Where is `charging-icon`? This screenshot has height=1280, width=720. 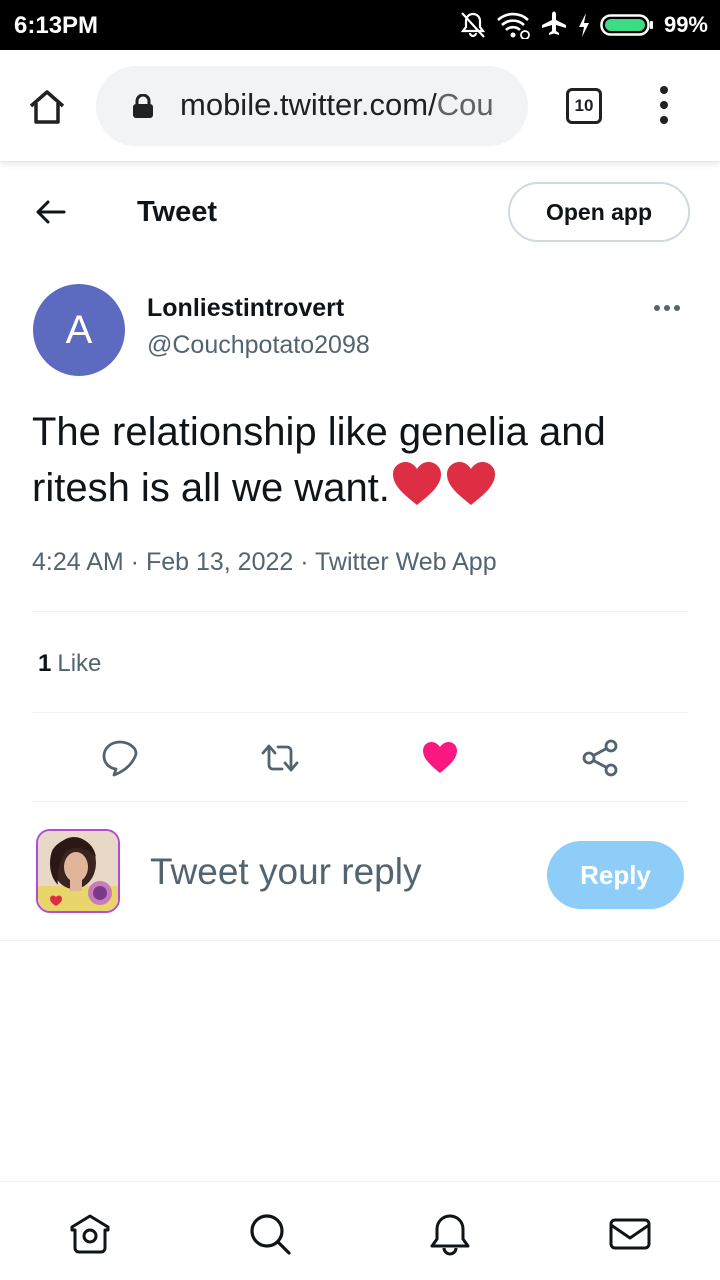
charging-icon is located at coordinates (583, 25).